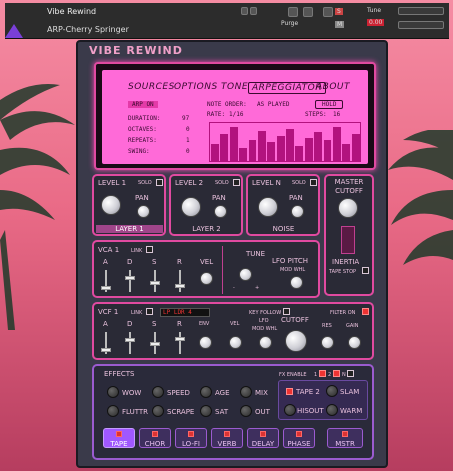 The height and width of the screenshot is (471, 453). Describe the element at coordinates (205, 342) in the screenshot. I see `vcf-env-knob` at that location.